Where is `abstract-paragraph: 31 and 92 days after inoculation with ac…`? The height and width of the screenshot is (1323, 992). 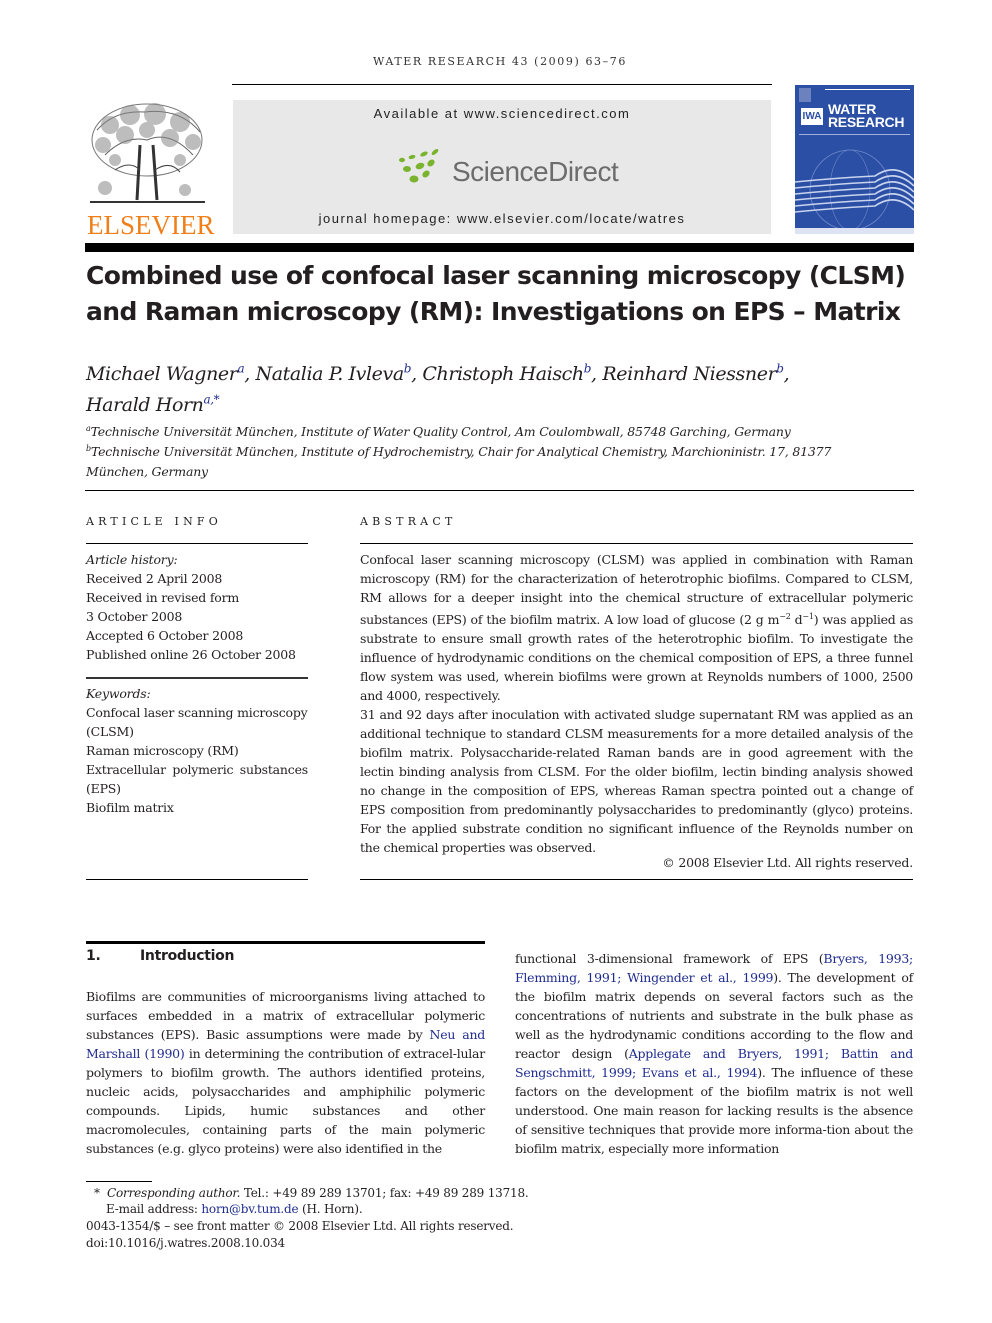
abstract-paragraph: 31 and 92 days after inoculation with ac… is located at coordinates (636, 781).